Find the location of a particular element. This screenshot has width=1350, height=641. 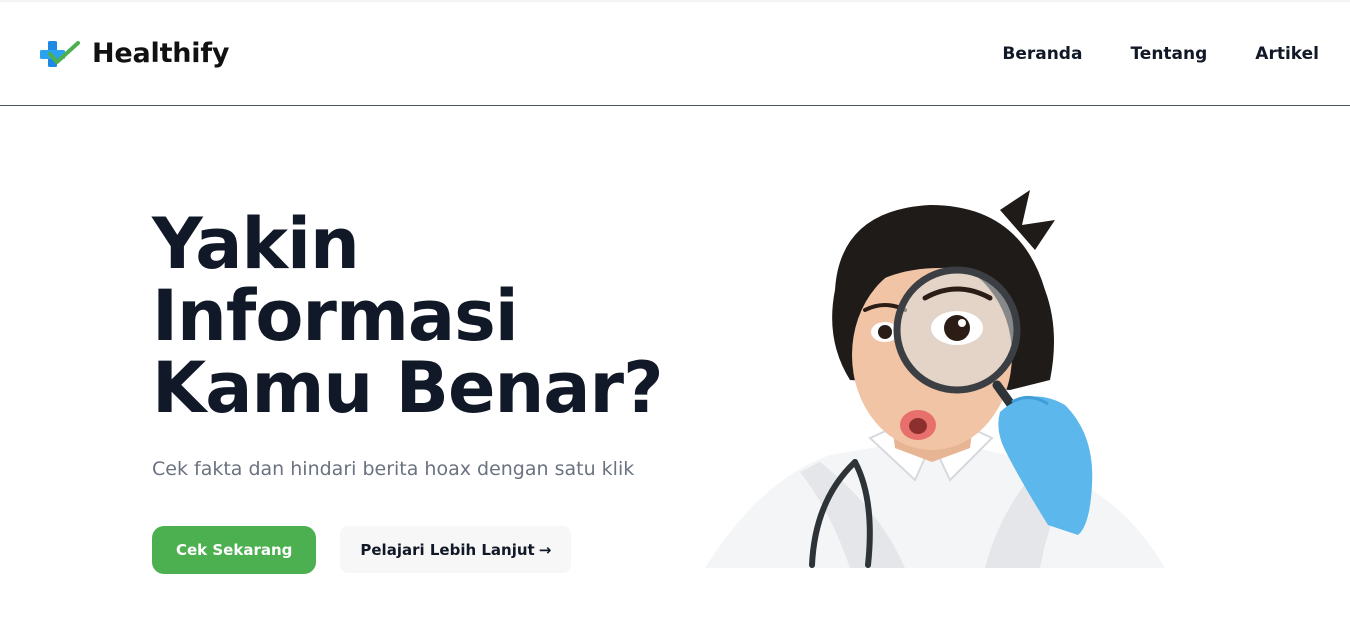

nav-item-artikel: Artikel is located at coordinates (1287, 54).